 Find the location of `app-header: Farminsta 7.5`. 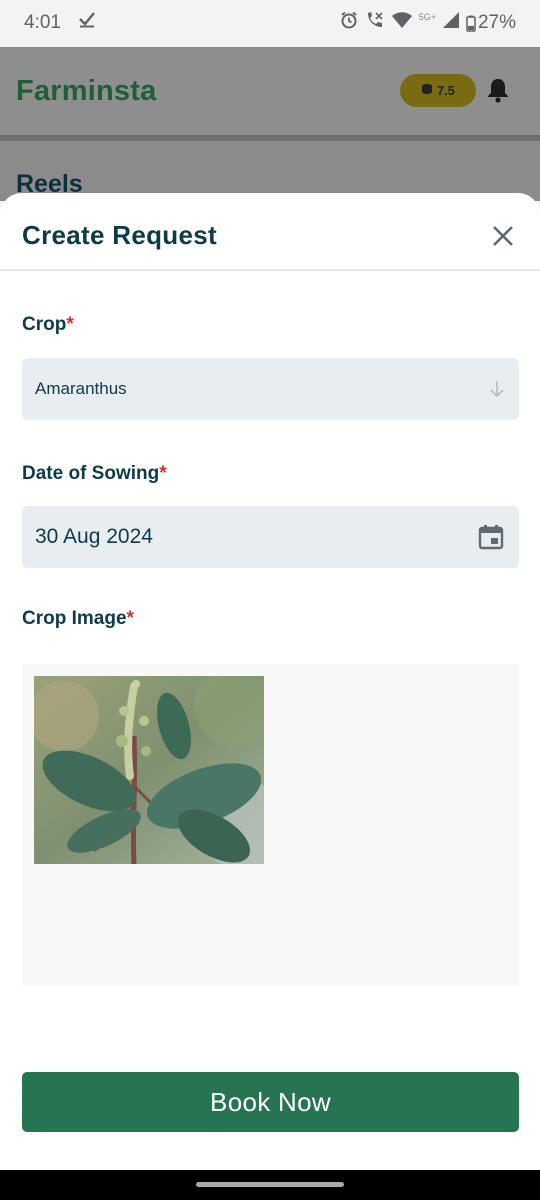

app-header: Farminsta 7.5 is located at coordinates (270, 91).